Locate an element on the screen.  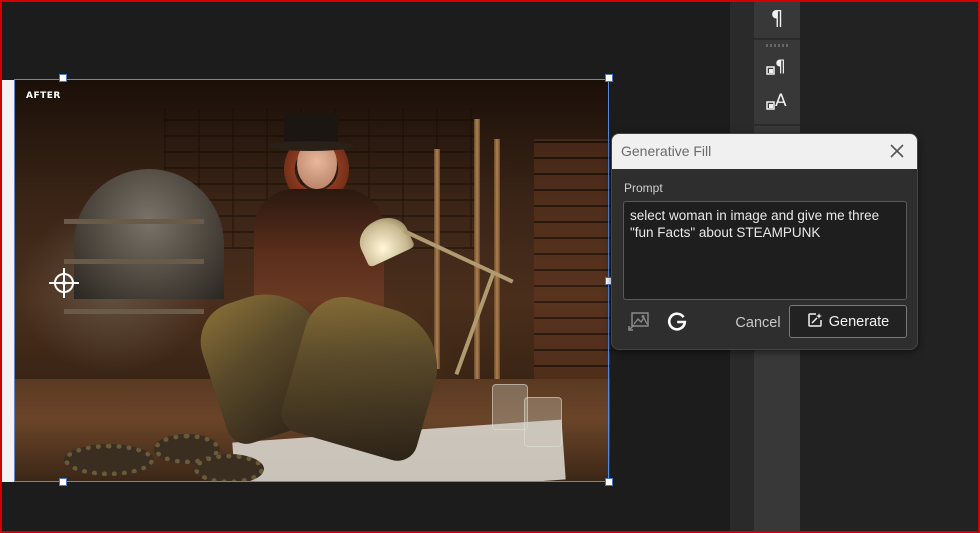
resize-handle-top-right is located at coordinates (609, 78).